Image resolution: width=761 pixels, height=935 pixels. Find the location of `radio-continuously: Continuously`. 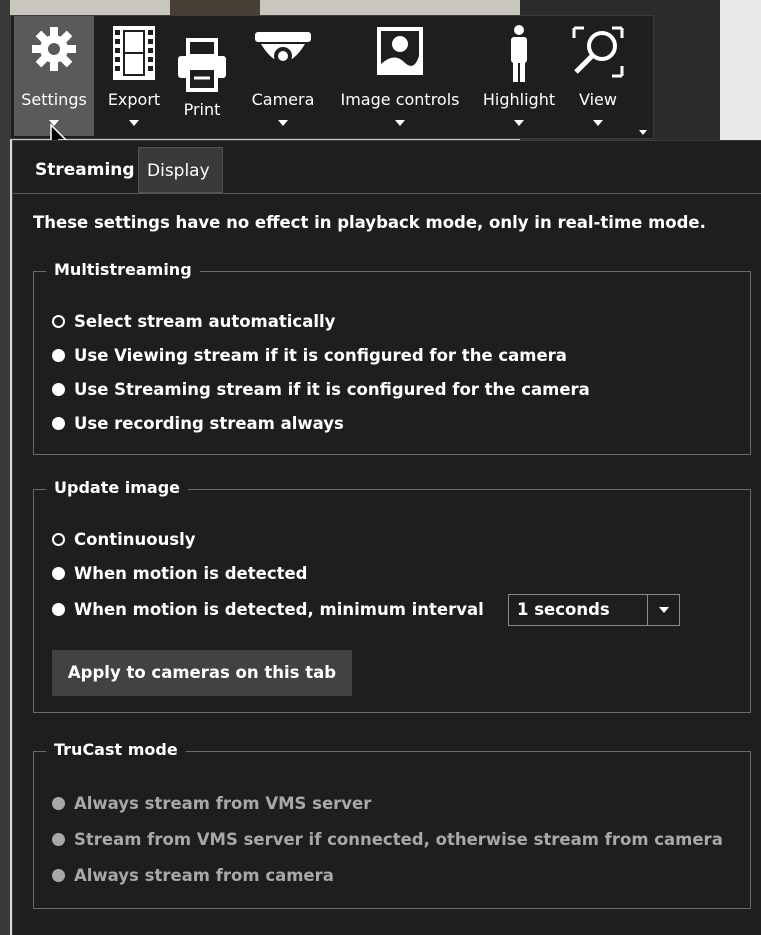

radio-continuously: Continuously is located at coordinates (124, 539).